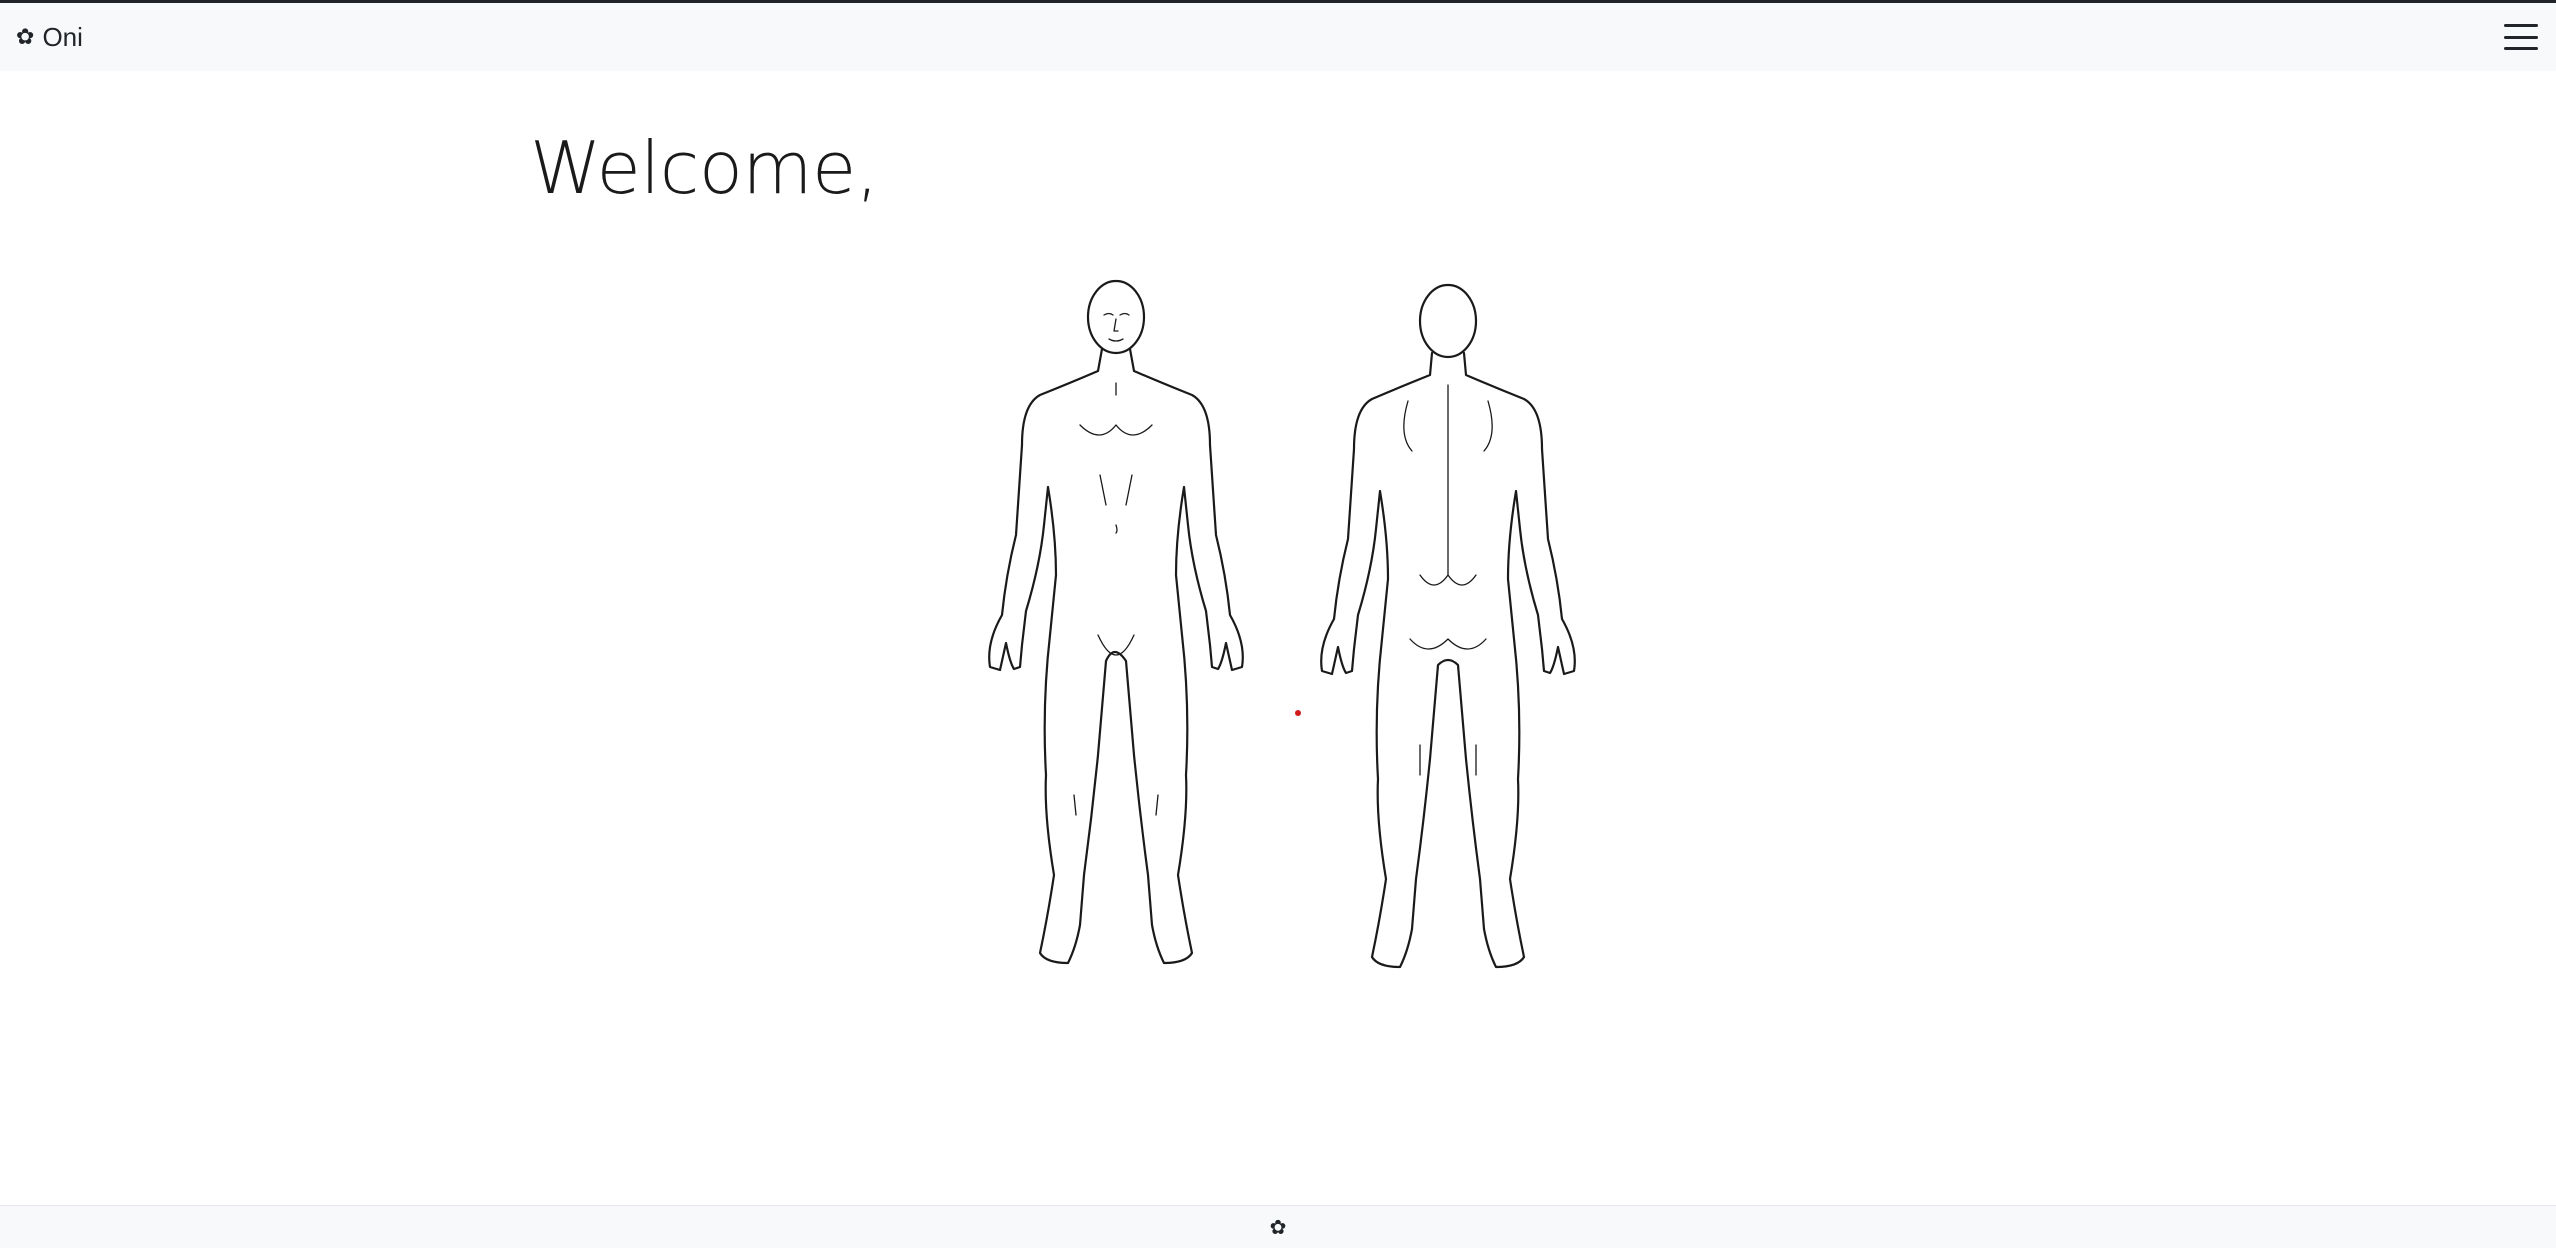 This screenshot has height=1248, width=2556. Describe the element at coordinates (62, 36) in the screenshot. I see `brand-label: Oni` at that location.